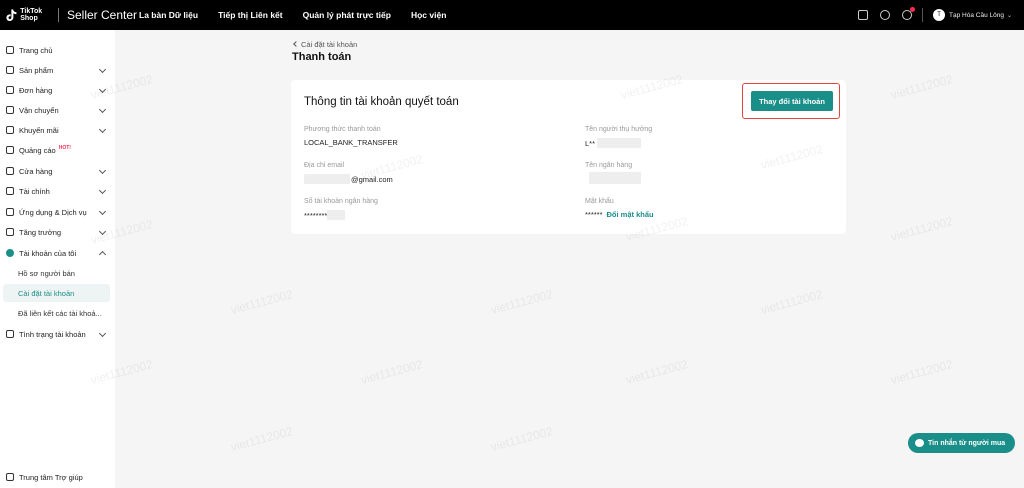 Image resolution: width=1024 pixels, height=488 pixels. I want to click on sidebar-item-label: Sản phẩm, so click(36, 70).